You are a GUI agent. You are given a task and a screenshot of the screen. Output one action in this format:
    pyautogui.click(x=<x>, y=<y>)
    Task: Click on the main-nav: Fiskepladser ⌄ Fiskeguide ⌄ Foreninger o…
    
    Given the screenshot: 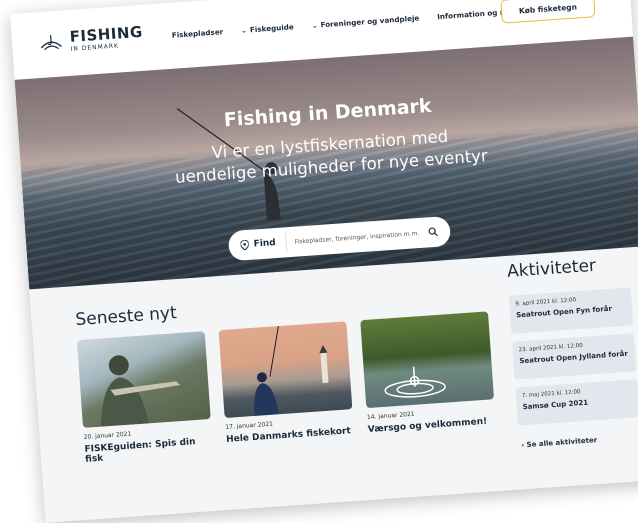 What is the action you would take?
    pyautogui.click(x=348, y=23)
    